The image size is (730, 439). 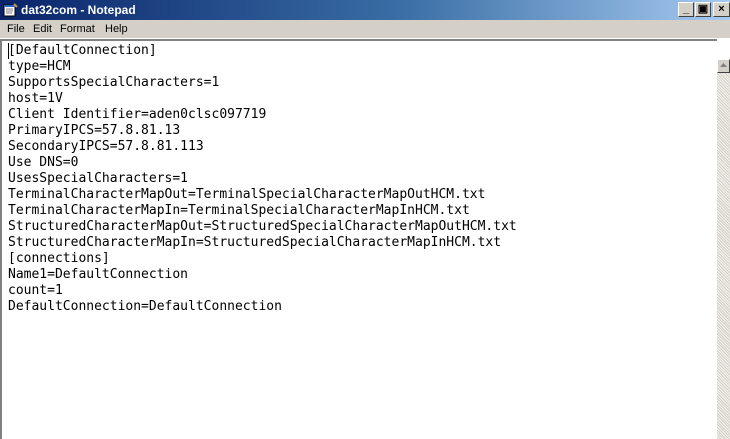 What do you see at coordinates (59, 259) in the screenshot?
I see `text-line: [connections]` at bounding box center [59, 259].